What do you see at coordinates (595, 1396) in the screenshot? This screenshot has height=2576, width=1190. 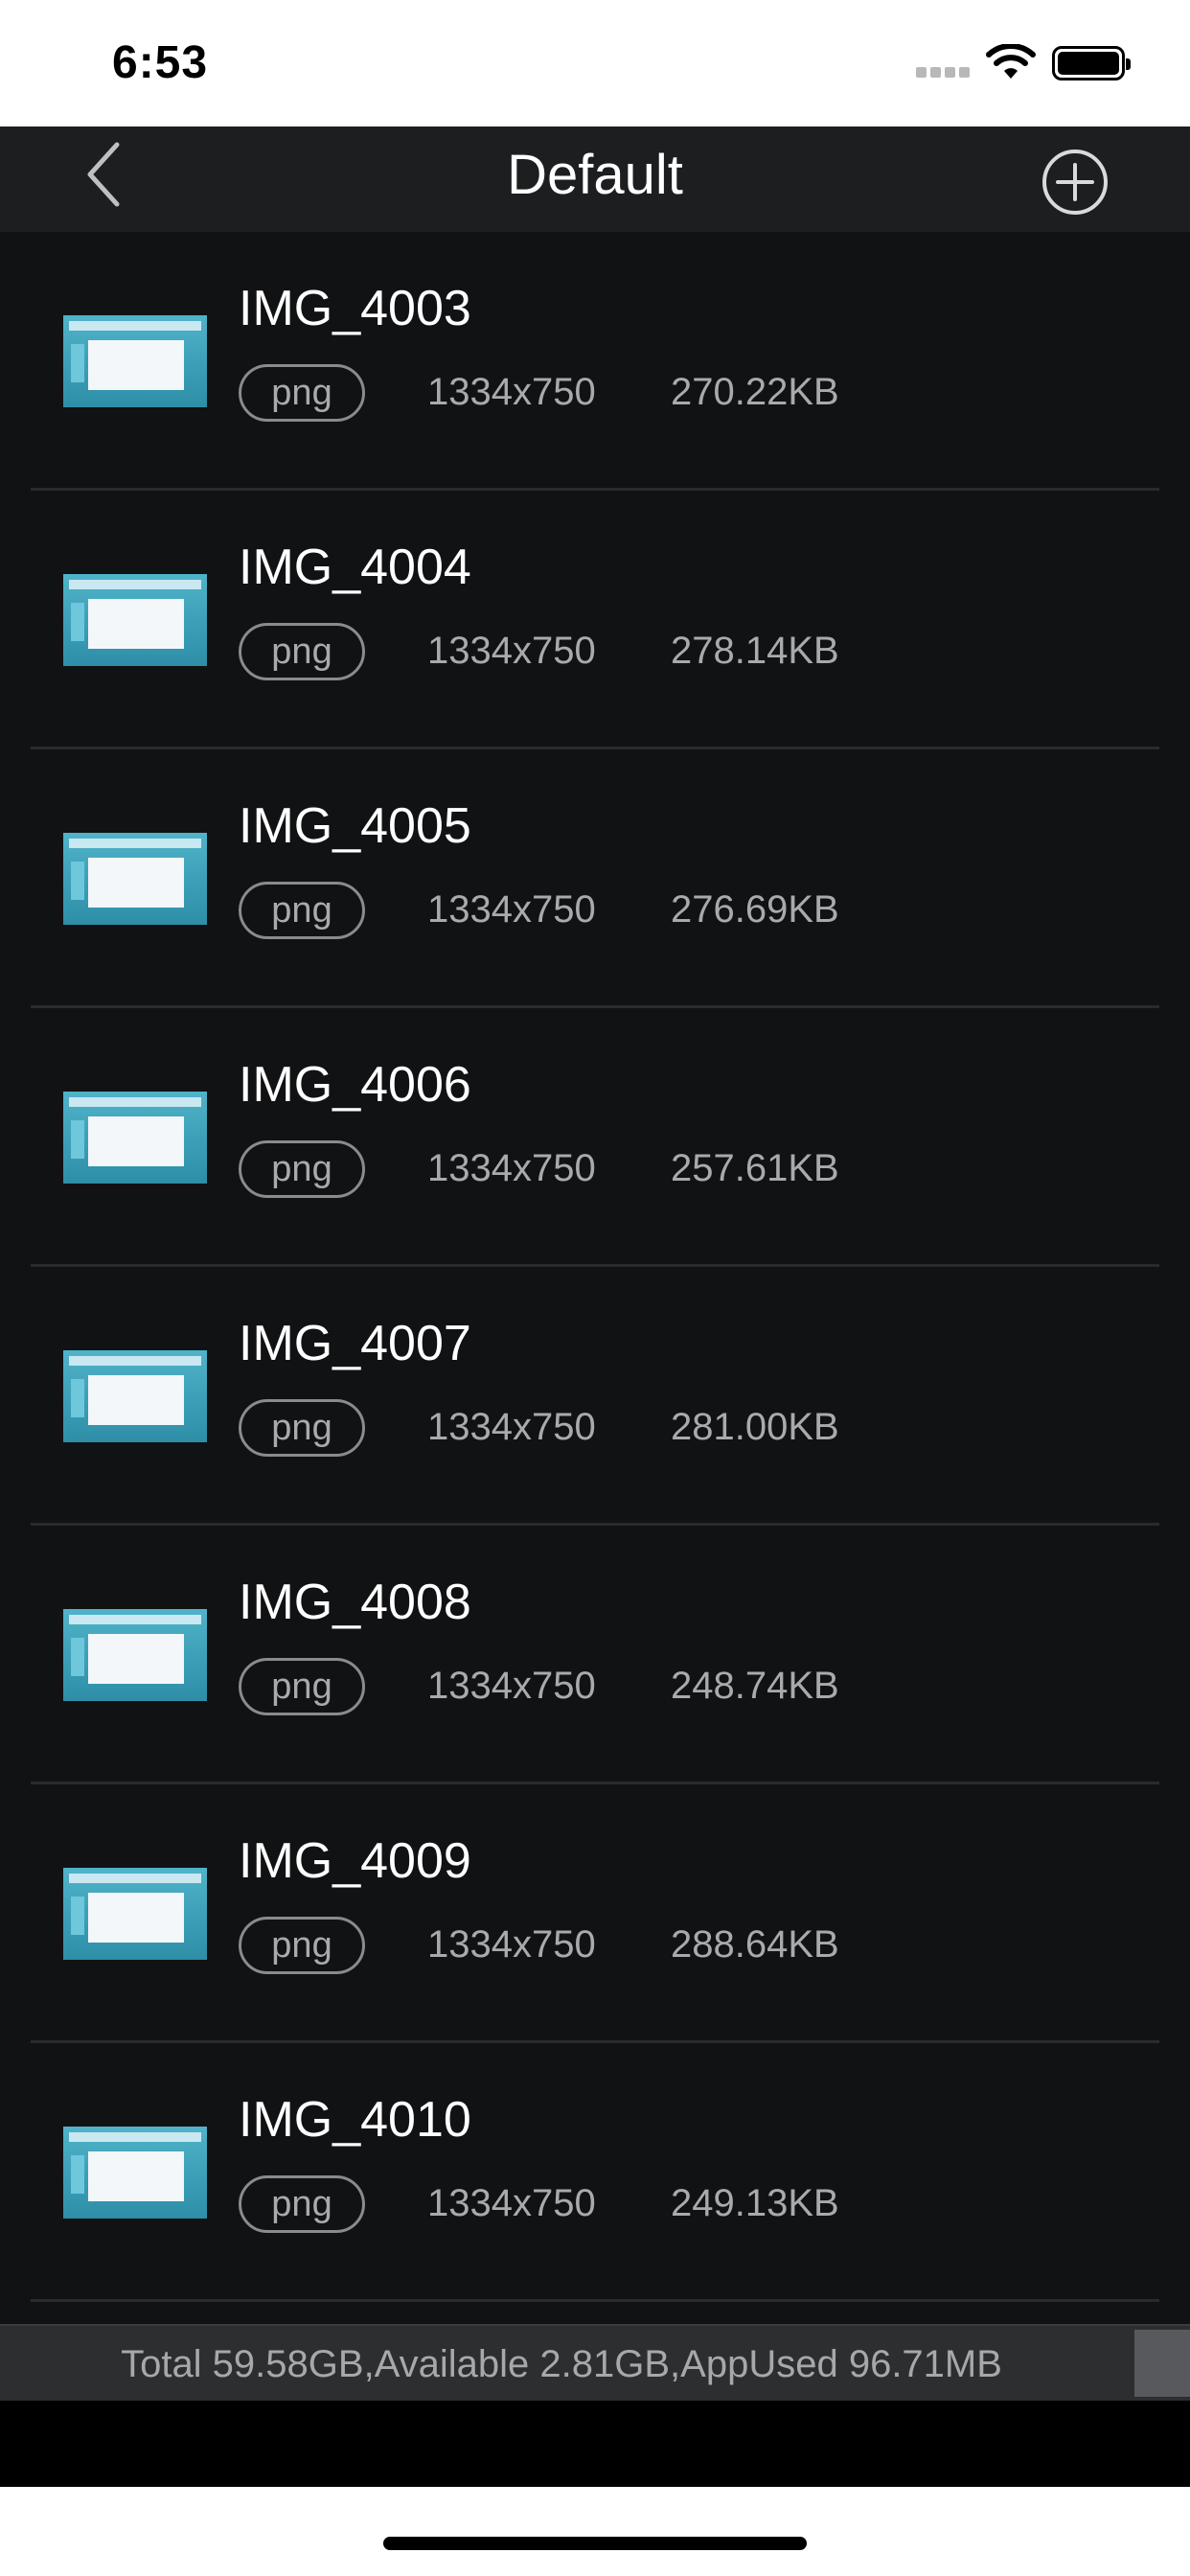 I see `file-row: IMG_4007 png 1334x750 281.00KB` at bounding box center [595, 1396].